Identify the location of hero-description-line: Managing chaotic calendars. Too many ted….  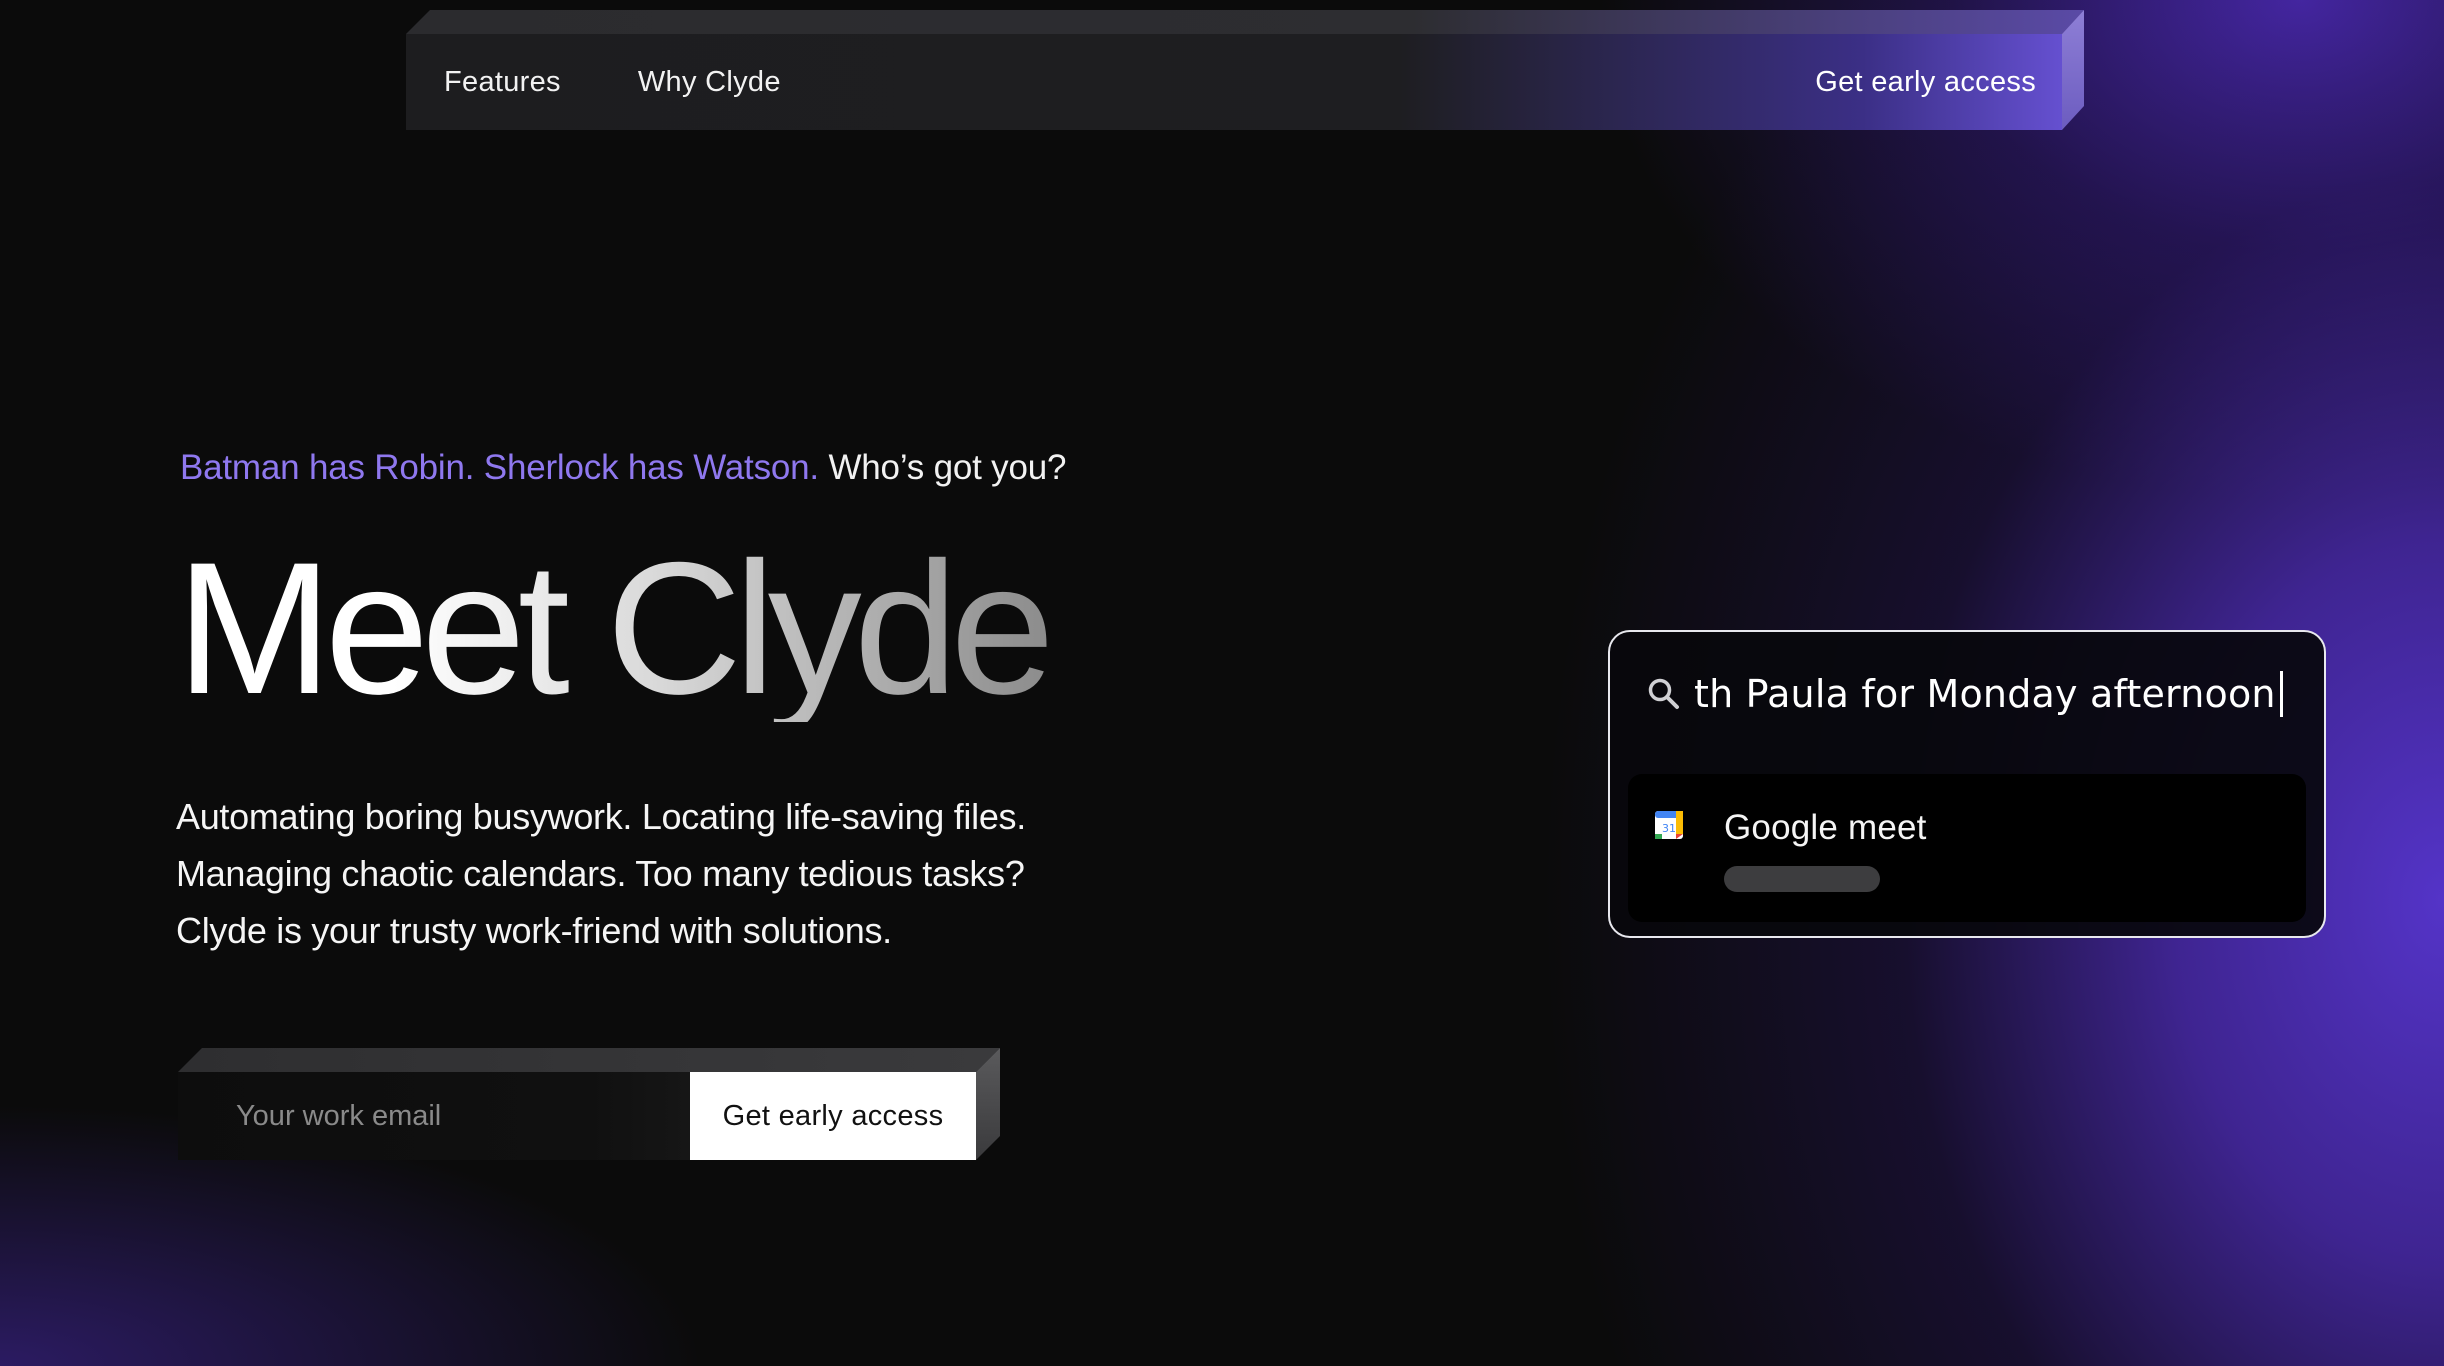
(600, 873).